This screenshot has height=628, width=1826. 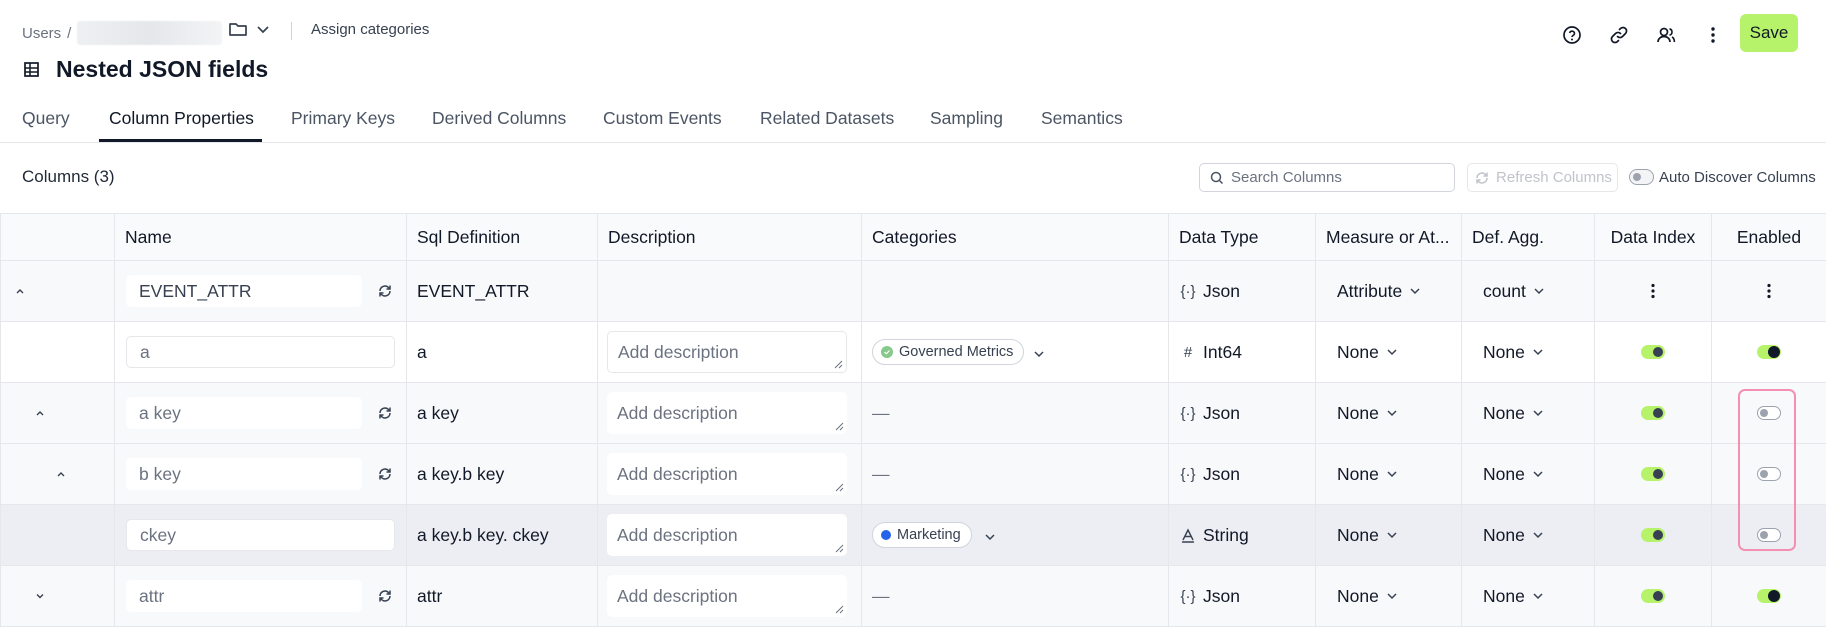 What do you see at coordinates (1653, 237) in the screenshot?
I see `header-data-index: Data Index` at bounding box center [1653, 237].